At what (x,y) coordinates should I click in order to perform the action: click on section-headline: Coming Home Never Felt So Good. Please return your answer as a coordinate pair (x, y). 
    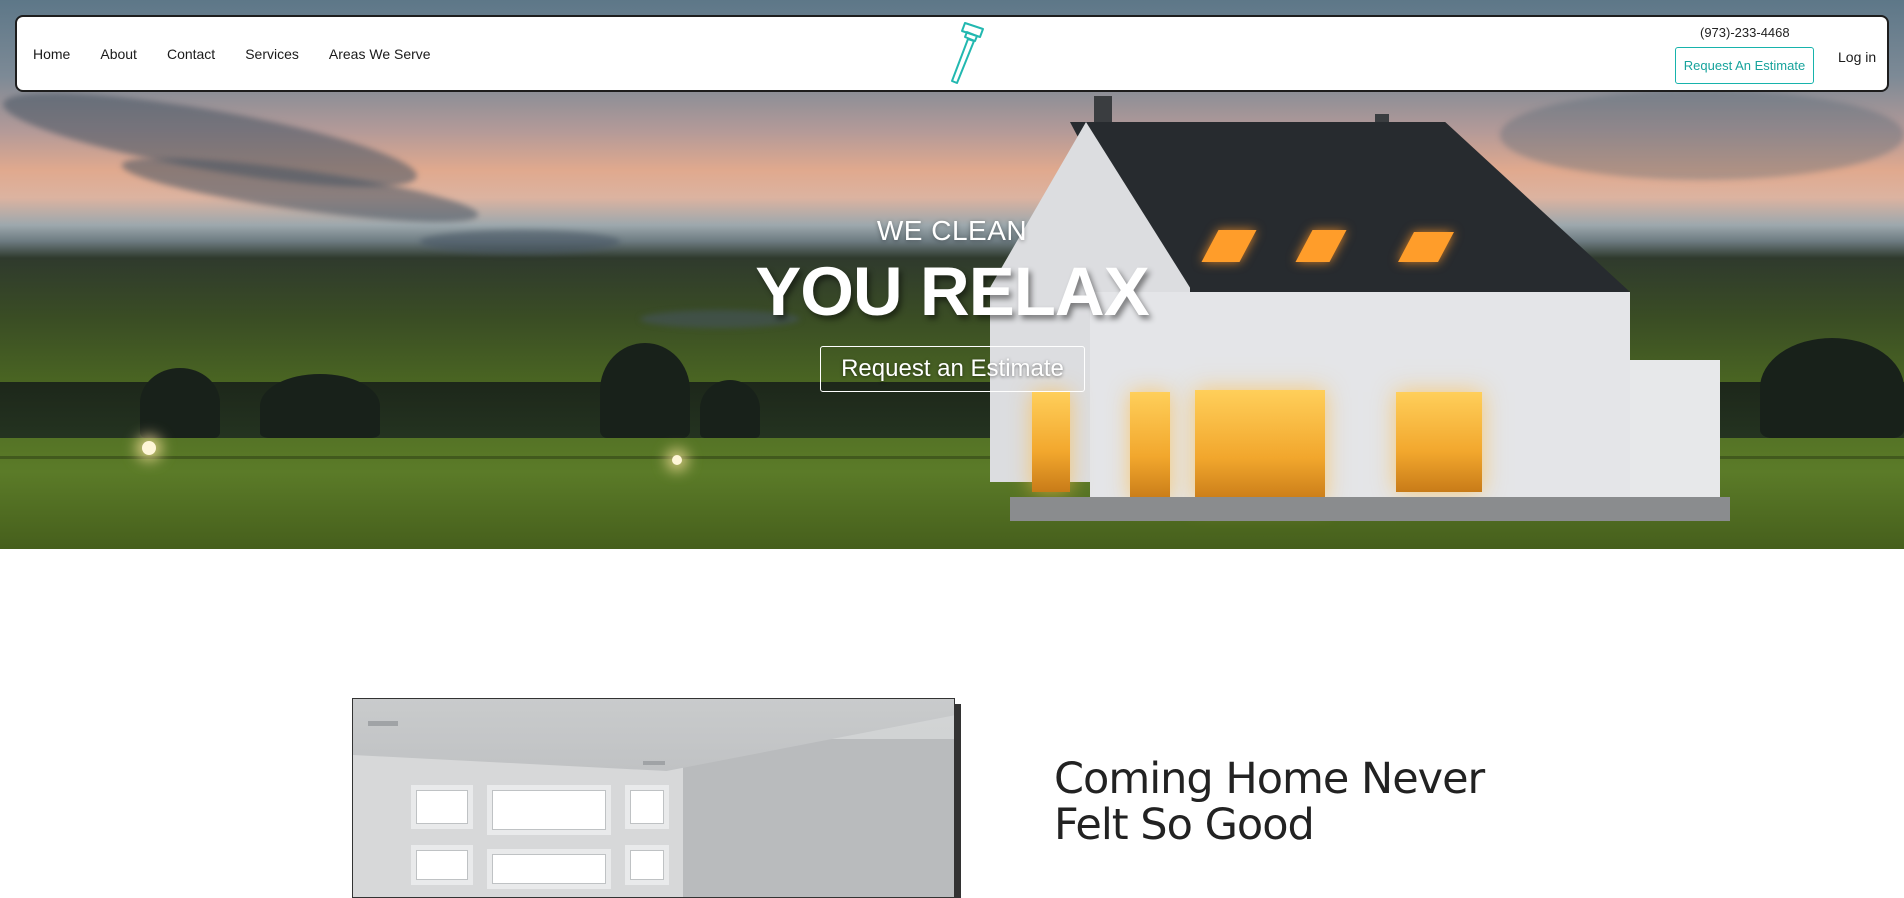
    Looking at the image, I should click on (1269, 802).